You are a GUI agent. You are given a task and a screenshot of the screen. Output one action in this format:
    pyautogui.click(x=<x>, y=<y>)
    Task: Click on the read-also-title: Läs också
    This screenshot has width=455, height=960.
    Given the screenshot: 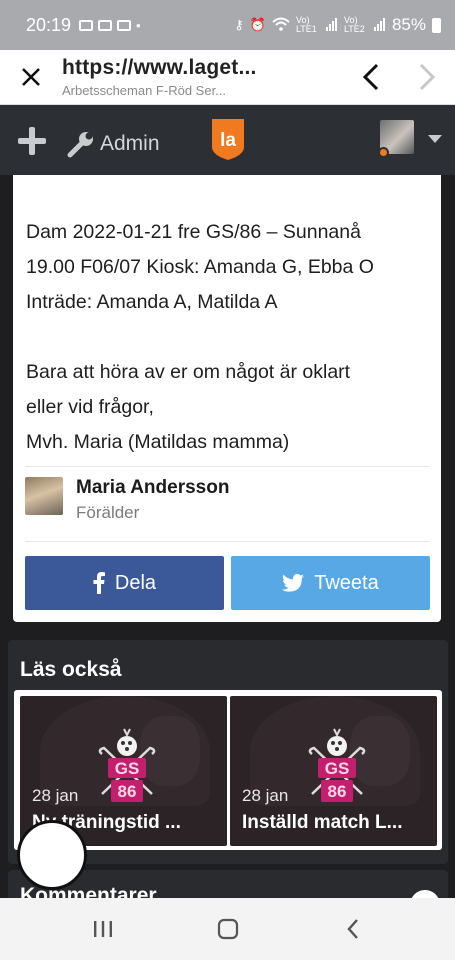 What is the action you would take?
    pyautogui.click(x=71, y=669)
    